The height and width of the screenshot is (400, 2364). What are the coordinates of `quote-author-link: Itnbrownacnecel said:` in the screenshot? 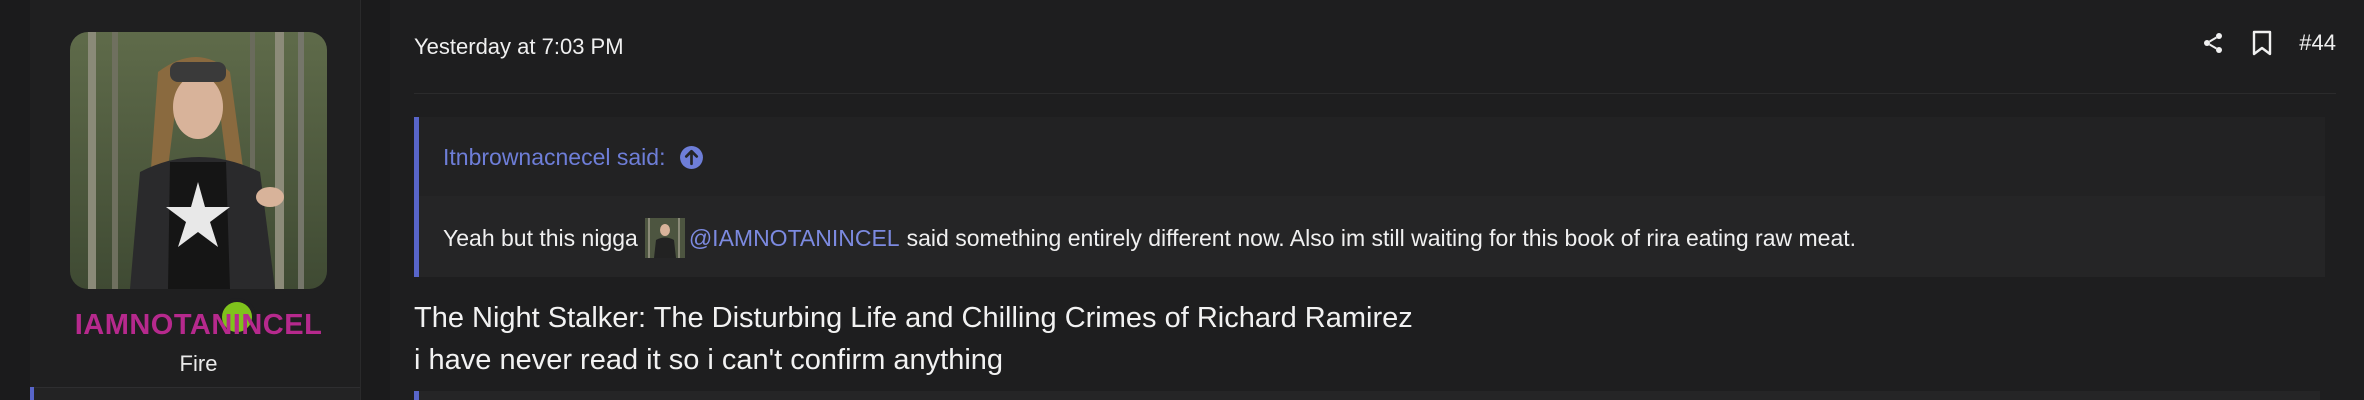 It's located at (573, 157).